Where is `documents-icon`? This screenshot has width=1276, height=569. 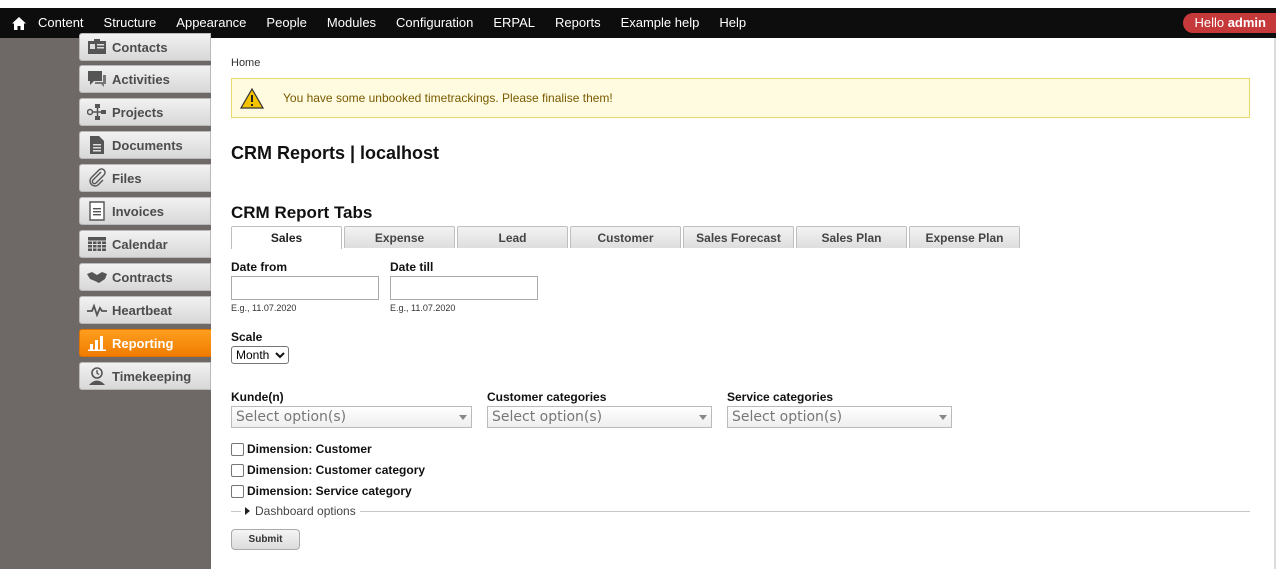
documents-icon is located at coordinates (97, 145).